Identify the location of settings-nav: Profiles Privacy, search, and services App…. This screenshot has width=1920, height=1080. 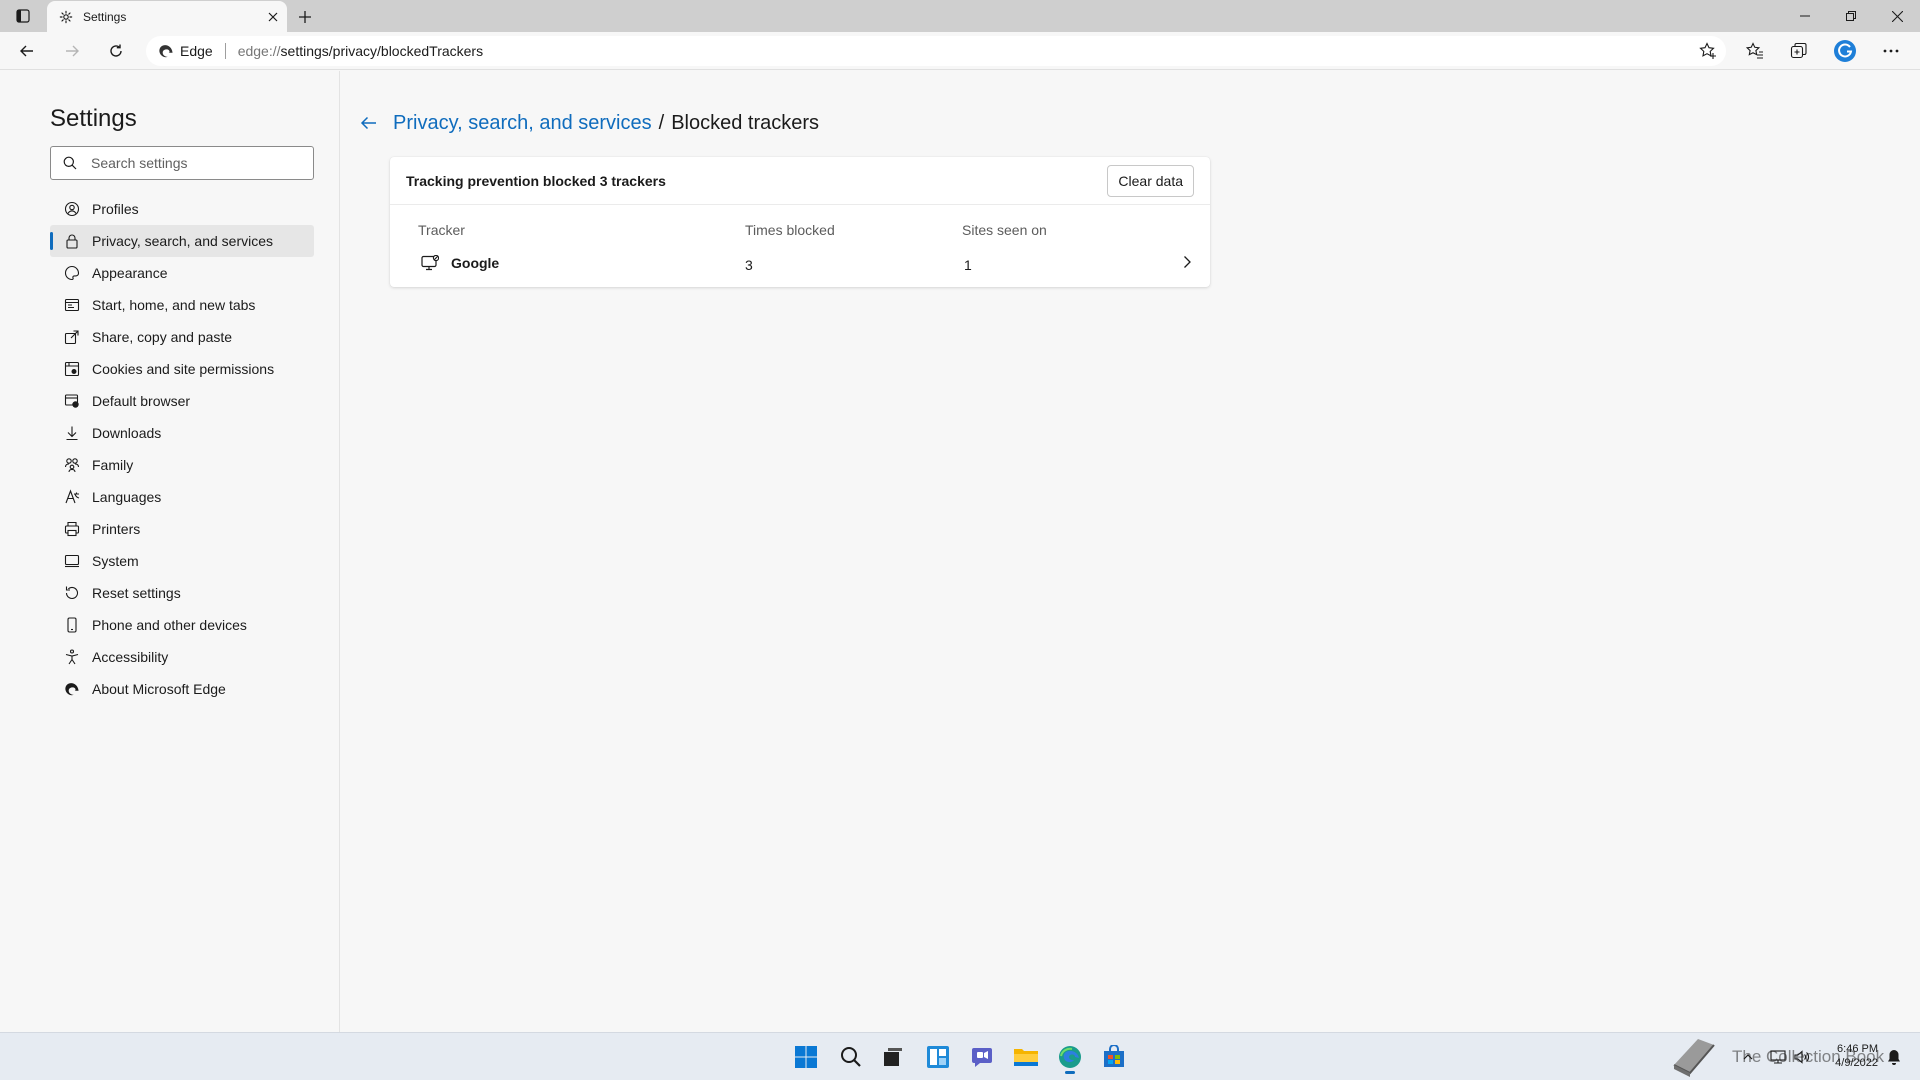
(182, 449).